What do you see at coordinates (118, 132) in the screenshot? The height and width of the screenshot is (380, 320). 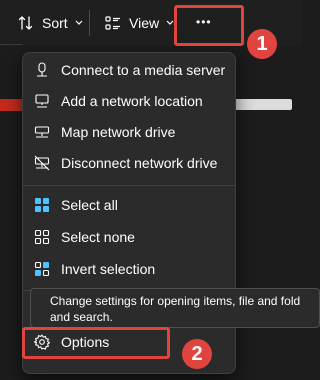 I see `menu-item-label: Map network drive` at bounding box center [118, 132].